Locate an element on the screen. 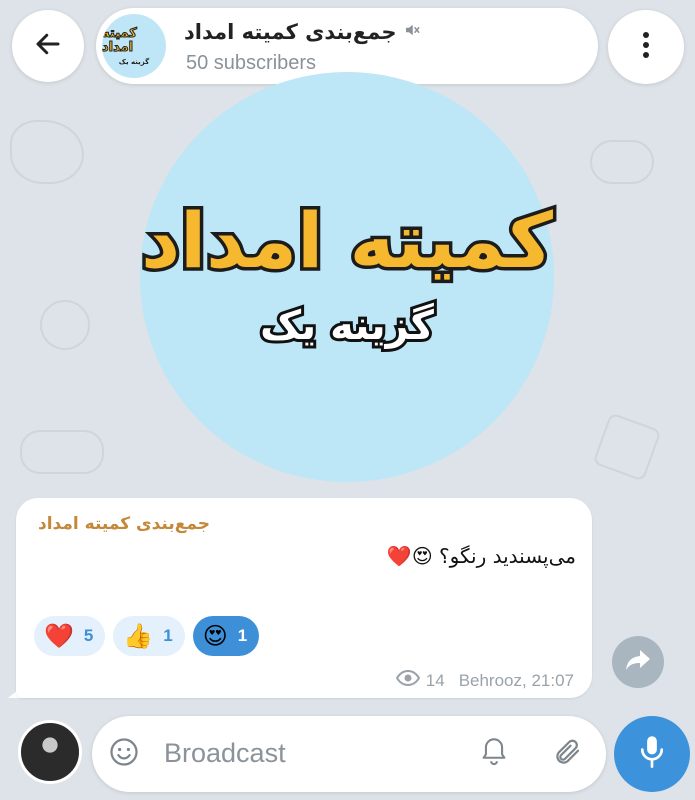 Image resolution: width=695 pixels, height=800 pixels. silent-broadcast-button is located at coordinates (494, 754).